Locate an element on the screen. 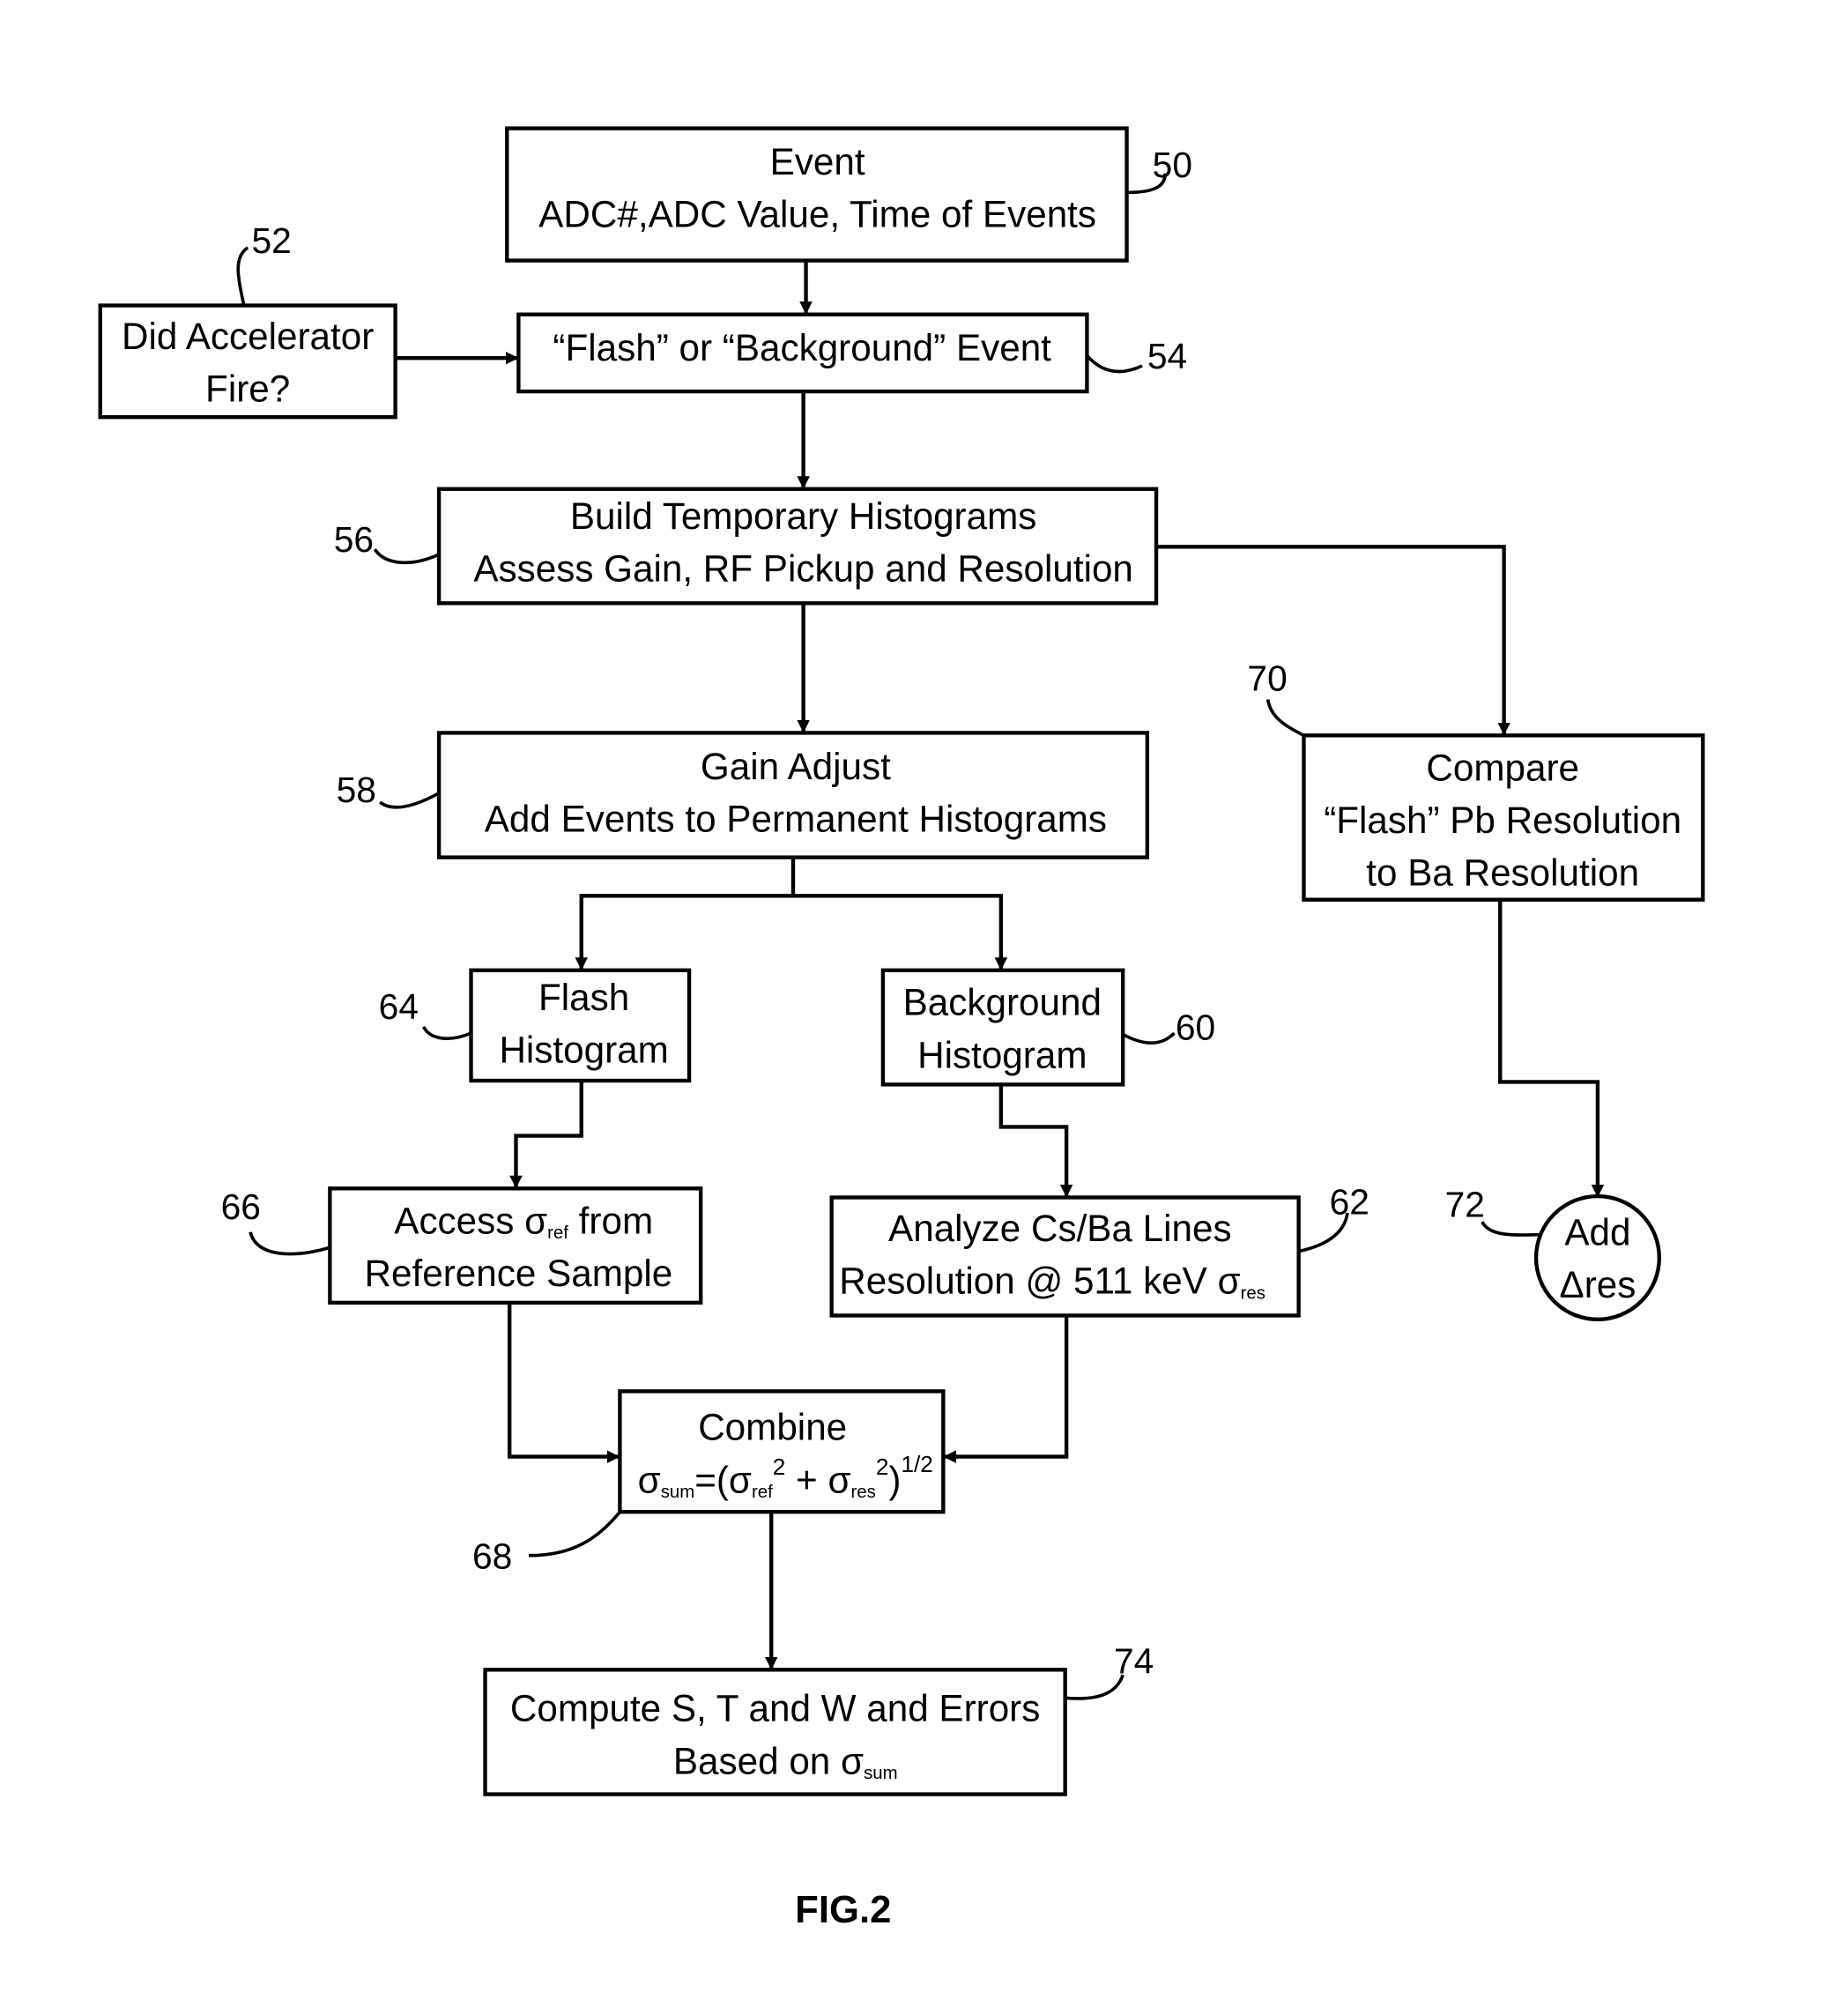 The width and height of the screenshot is (1848, 2015). node-72-line2: Δres is located at coordinates (1598, 1284).